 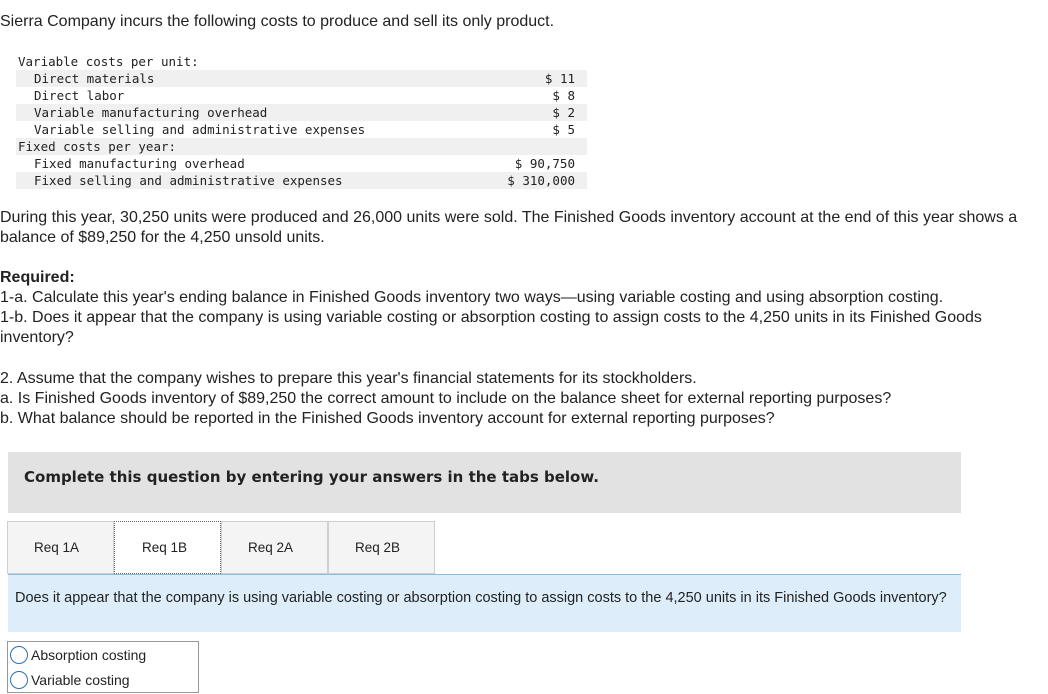 I want to click on cost-amount: $ 8, so click(x=563, y=95).